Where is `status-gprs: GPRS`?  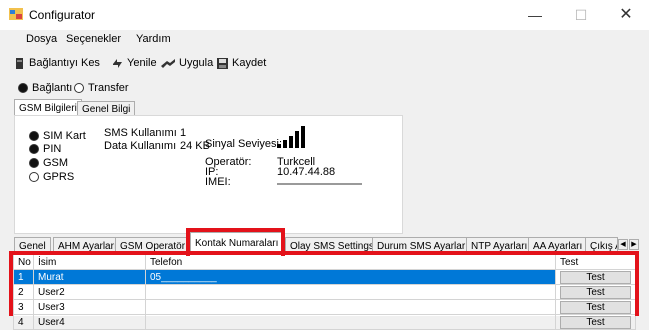
status-gprs: GPRS is located at coordinates (51, 177).